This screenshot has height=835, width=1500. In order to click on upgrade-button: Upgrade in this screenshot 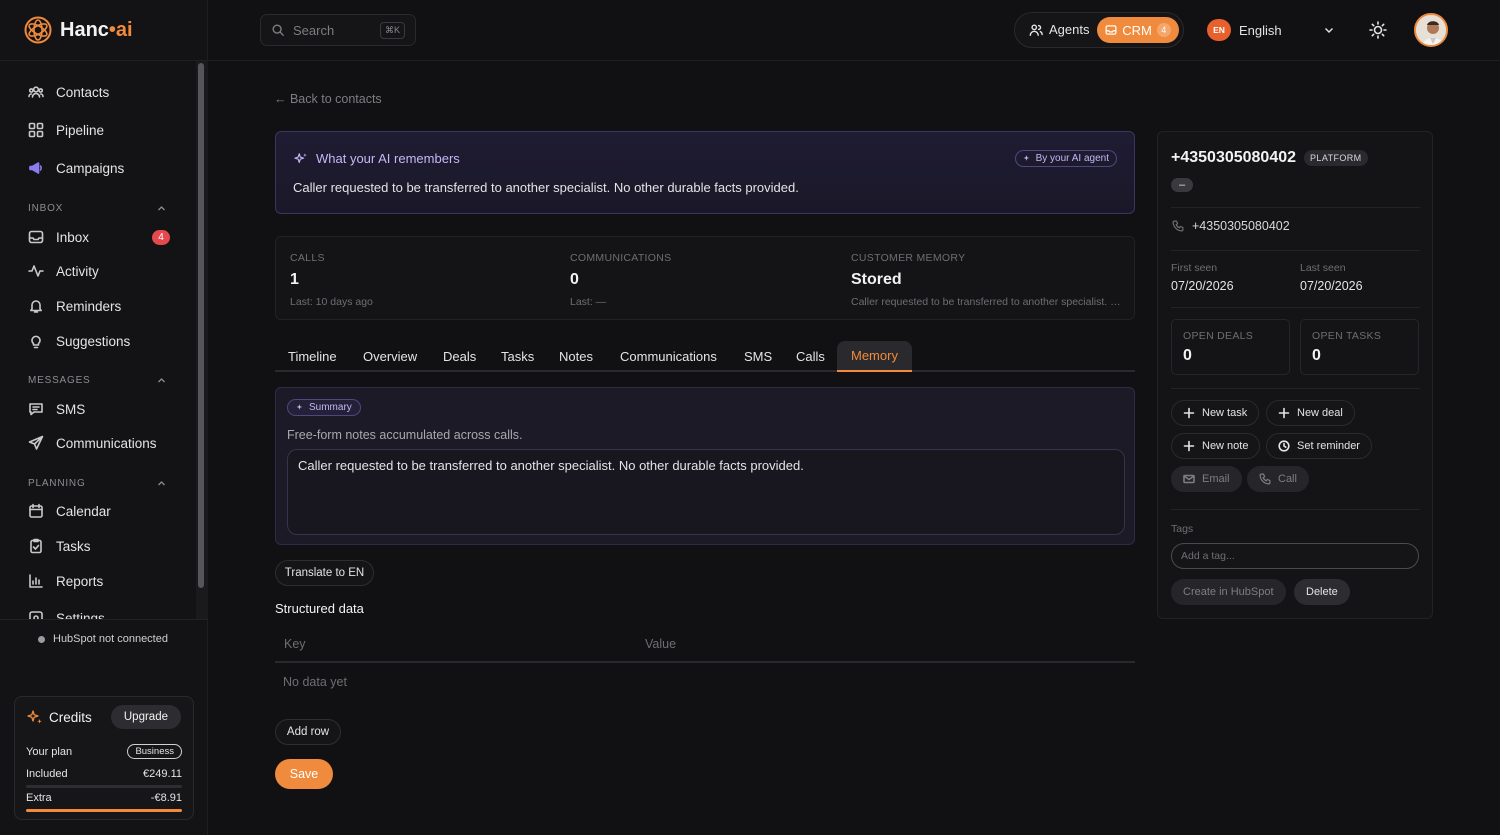, I will do `click(145, 717)`.